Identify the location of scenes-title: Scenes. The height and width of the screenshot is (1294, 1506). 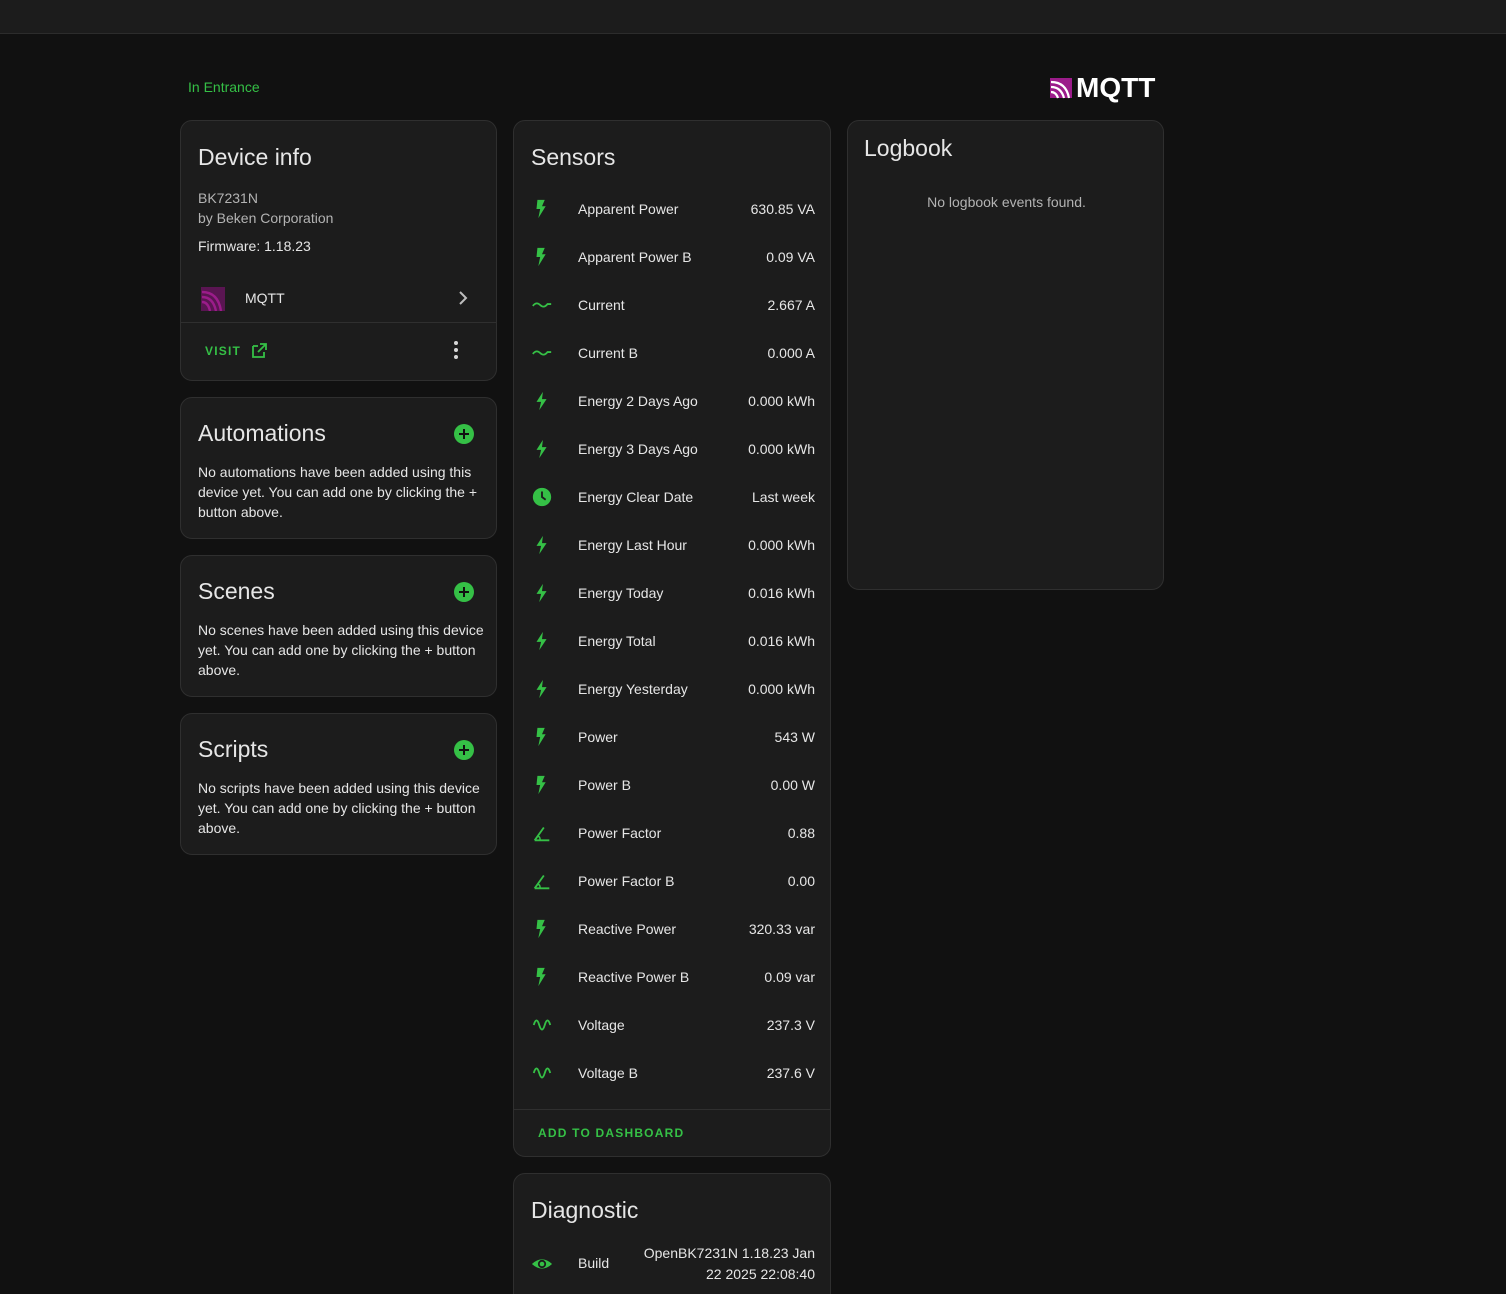
(236, 591).